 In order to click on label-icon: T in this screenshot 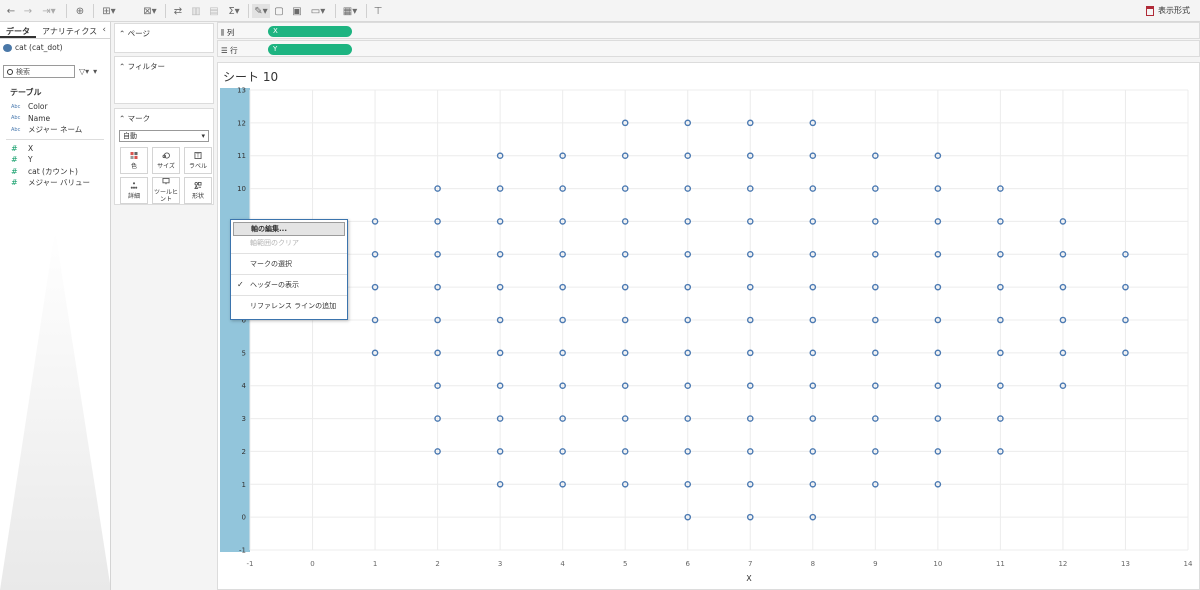, I will do `click(198, 156)`.